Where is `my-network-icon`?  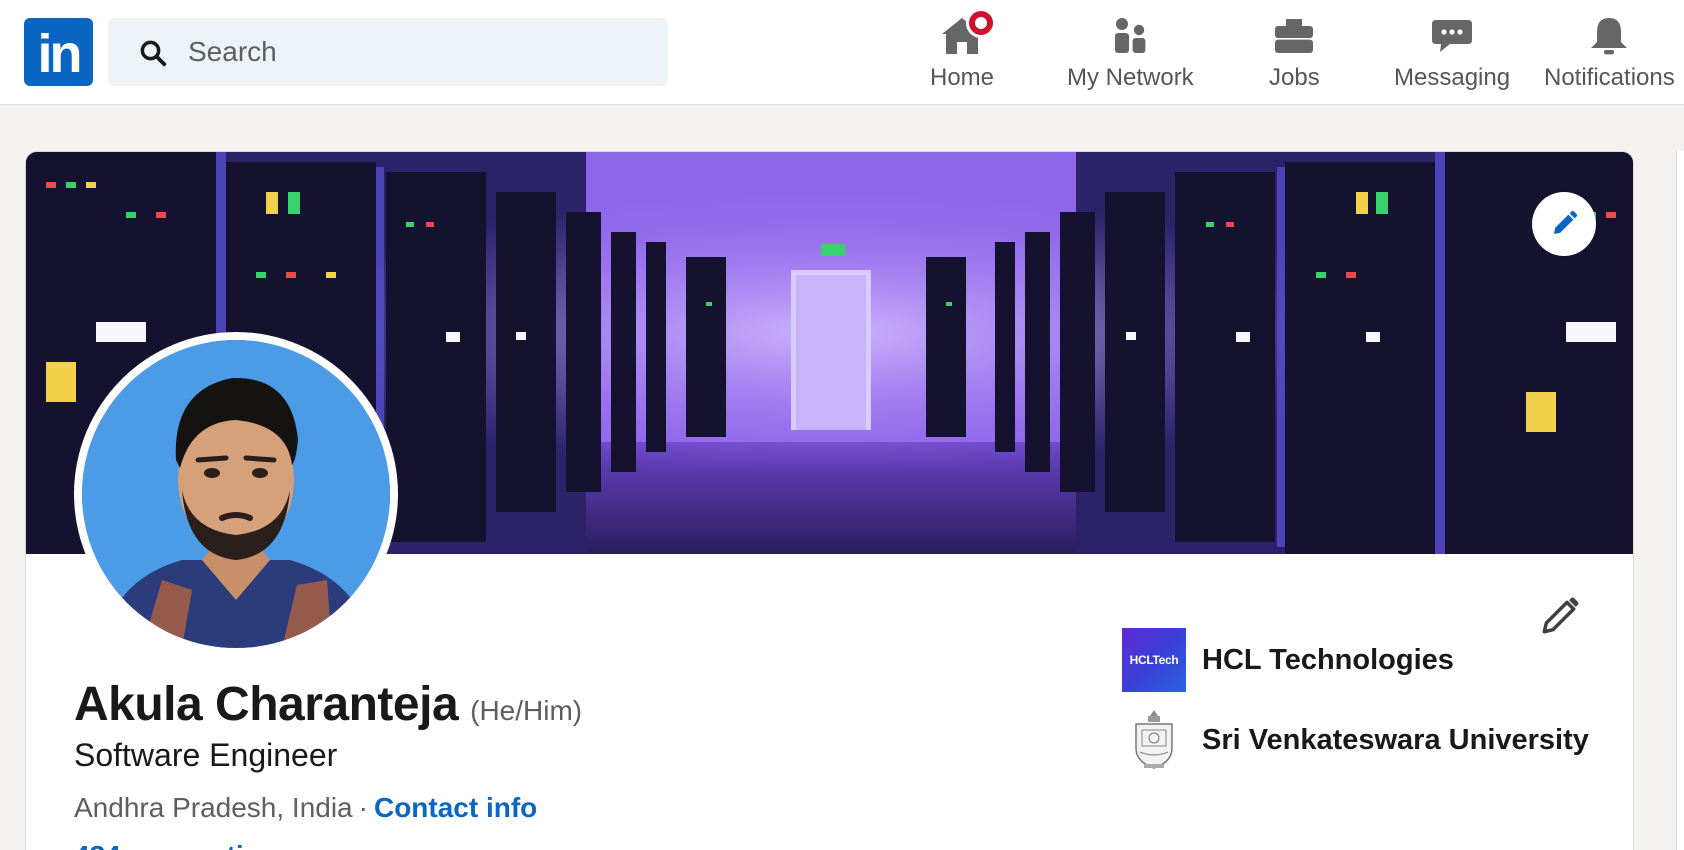 my-network-icon is located at coordinates (1130, 36).